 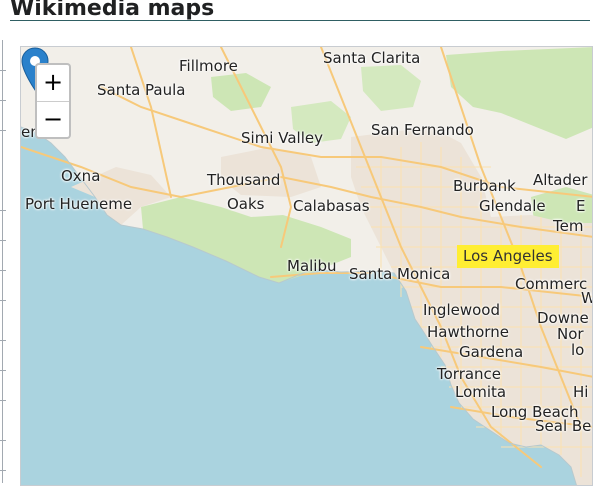 I want to click on place-label-thousand-oaks: Thousand, so click(x=244, y=180).